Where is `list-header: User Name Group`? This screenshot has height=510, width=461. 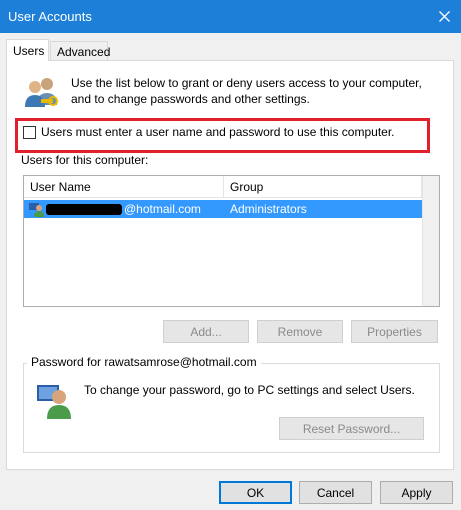
list-header: User Name Group is located at coordinates (231, 187).